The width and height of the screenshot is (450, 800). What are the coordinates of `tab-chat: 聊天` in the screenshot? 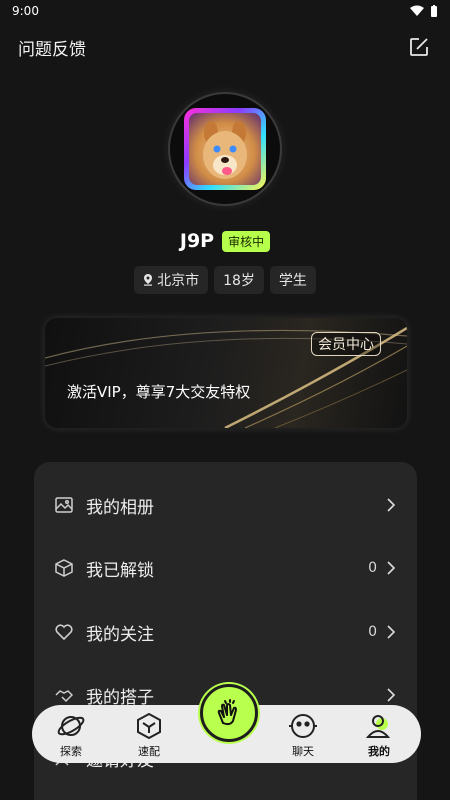 It's located at (303, 736).